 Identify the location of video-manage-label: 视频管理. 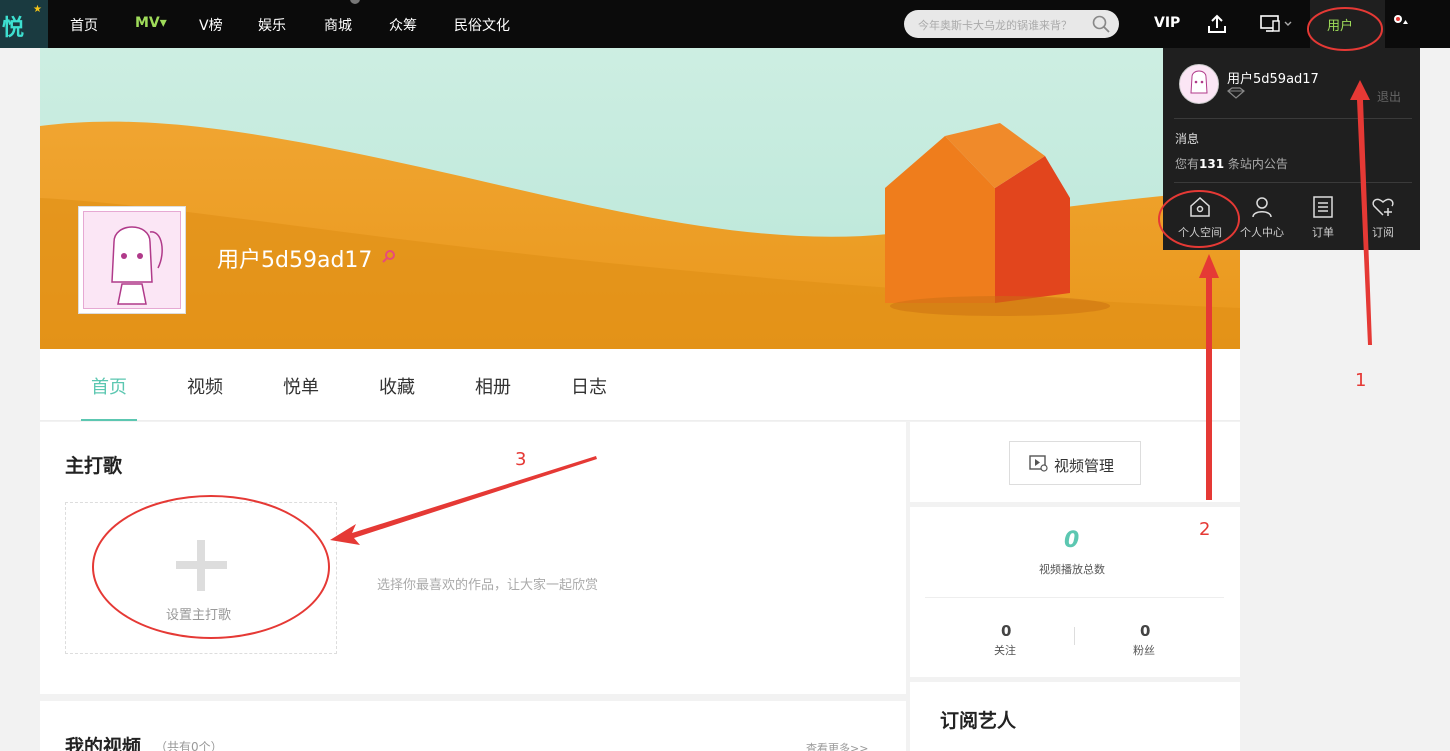
(1084, 466).